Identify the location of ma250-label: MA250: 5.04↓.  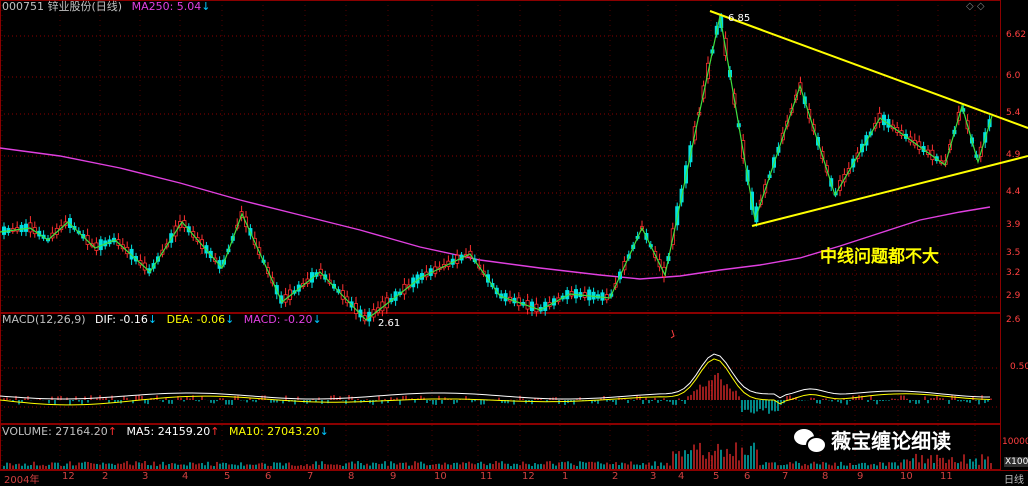
(171, 6).